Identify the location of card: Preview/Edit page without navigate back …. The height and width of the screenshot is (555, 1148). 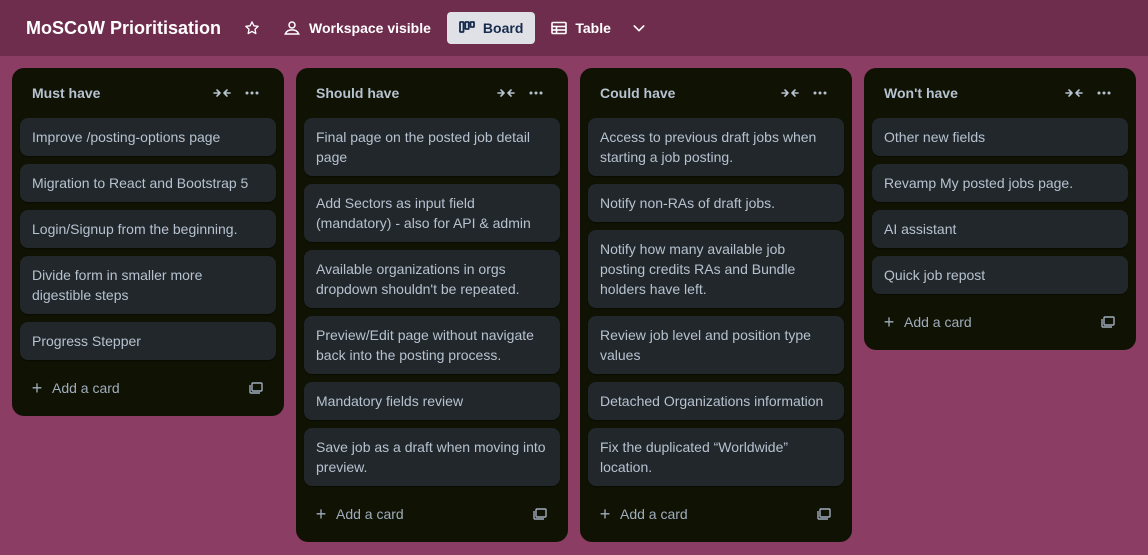
(432, 345).